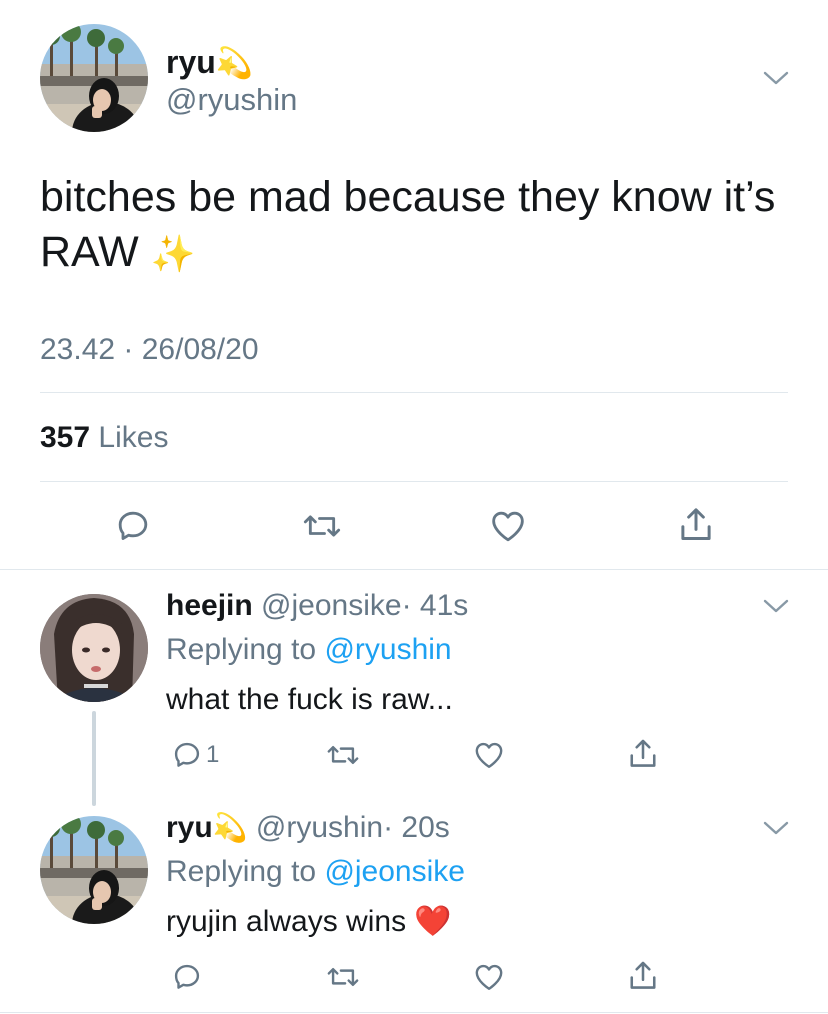  Describe the element at coordinates (408, 197) in the screenshot. I see `tweet-text-line-1: bitches be mad because they know it’s` at that location.